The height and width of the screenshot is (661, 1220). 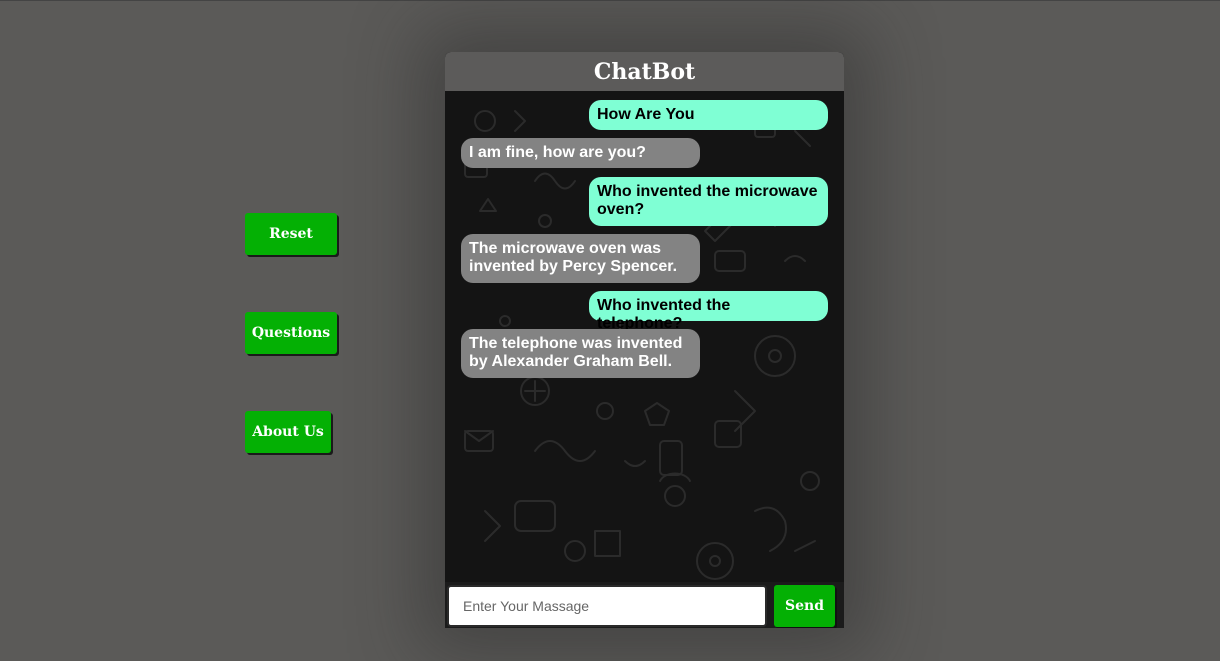 I want to click on send-button: Send, so click(x=804, y=606).